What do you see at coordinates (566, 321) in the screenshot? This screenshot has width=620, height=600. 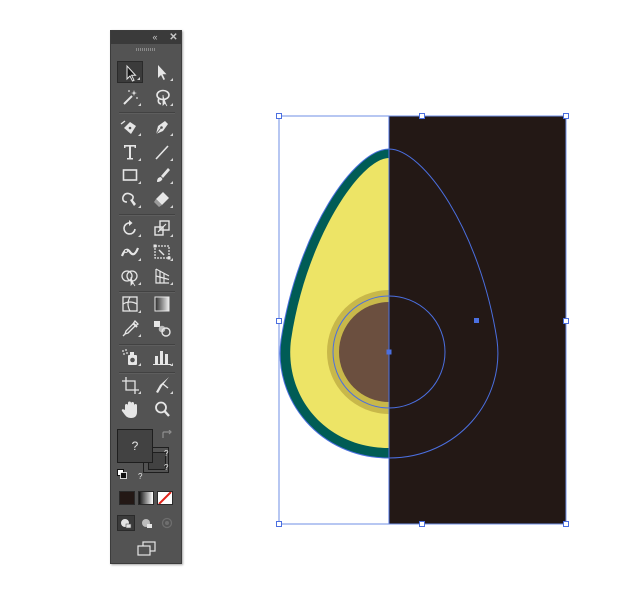 I see `handle-middle-right` at bounding box center [566, 321].